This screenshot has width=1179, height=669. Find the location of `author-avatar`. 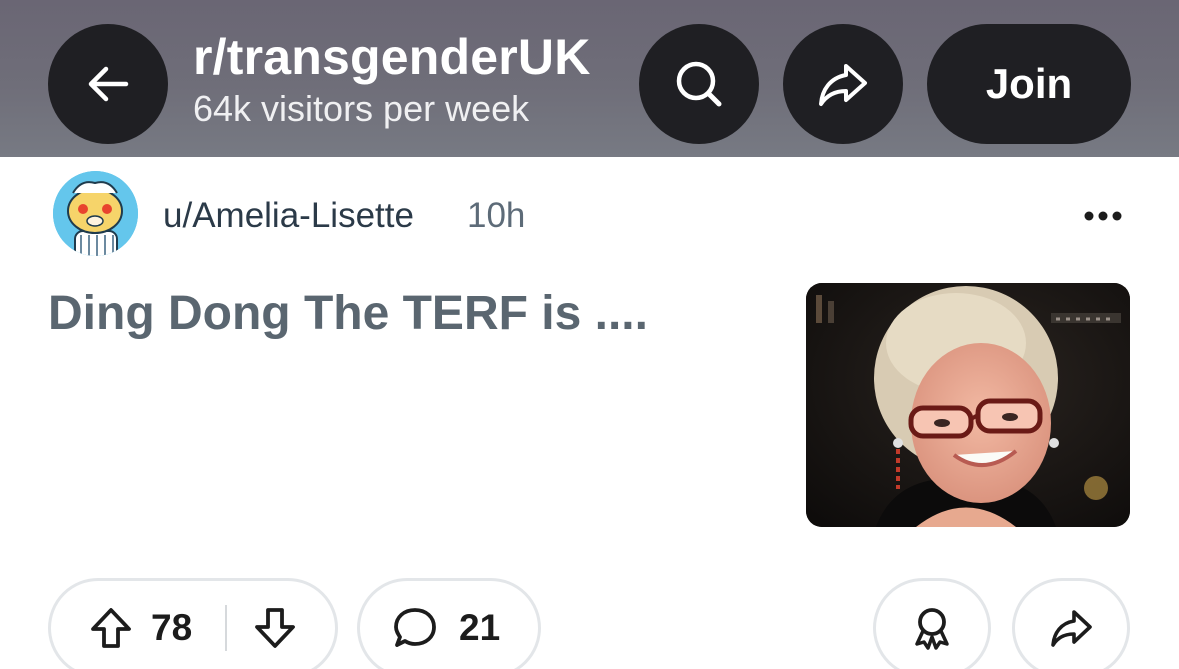

author-avatar is located at coordinates (95, 213).